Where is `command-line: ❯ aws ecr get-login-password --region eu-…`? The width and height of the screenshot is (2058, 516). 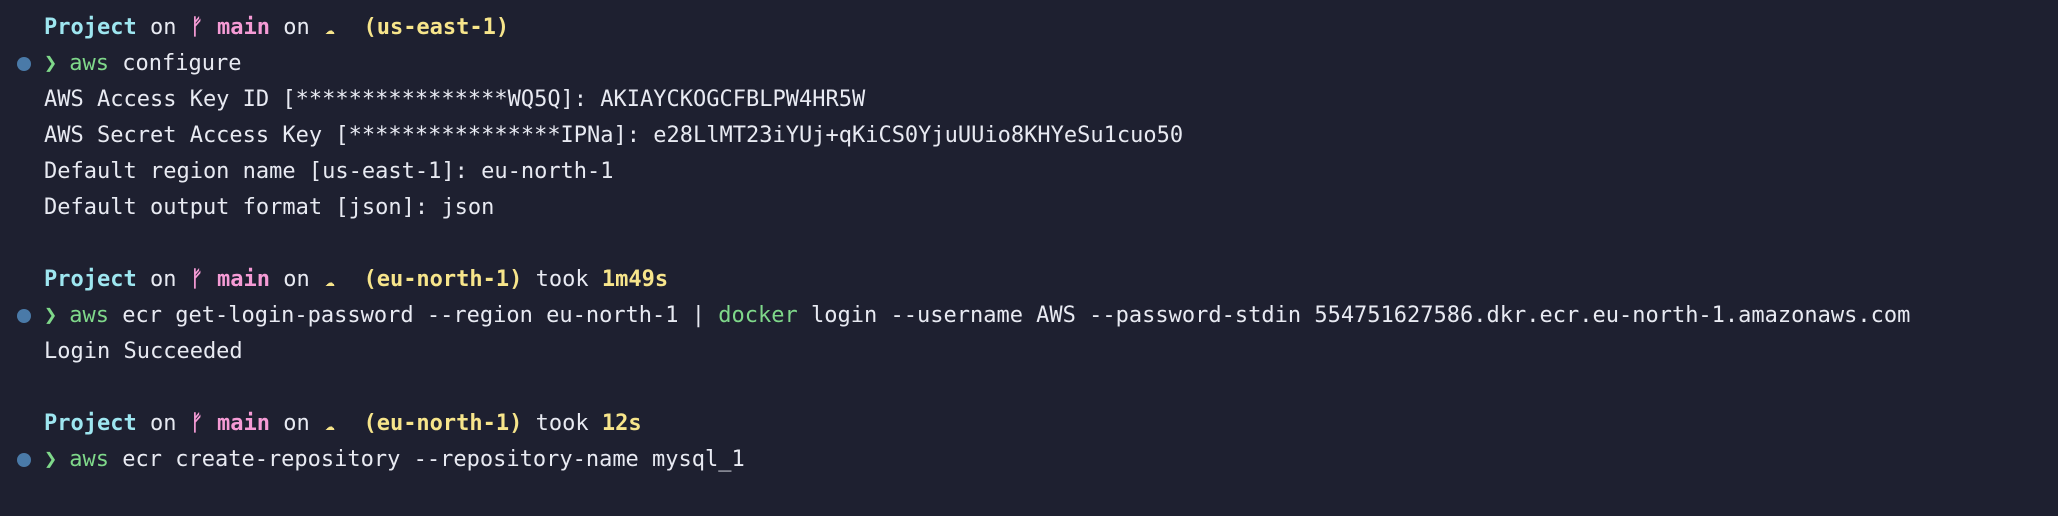
command-line: ❯ aws ecr get-login-password --region eu-… is located at coordinates (1029, 316).